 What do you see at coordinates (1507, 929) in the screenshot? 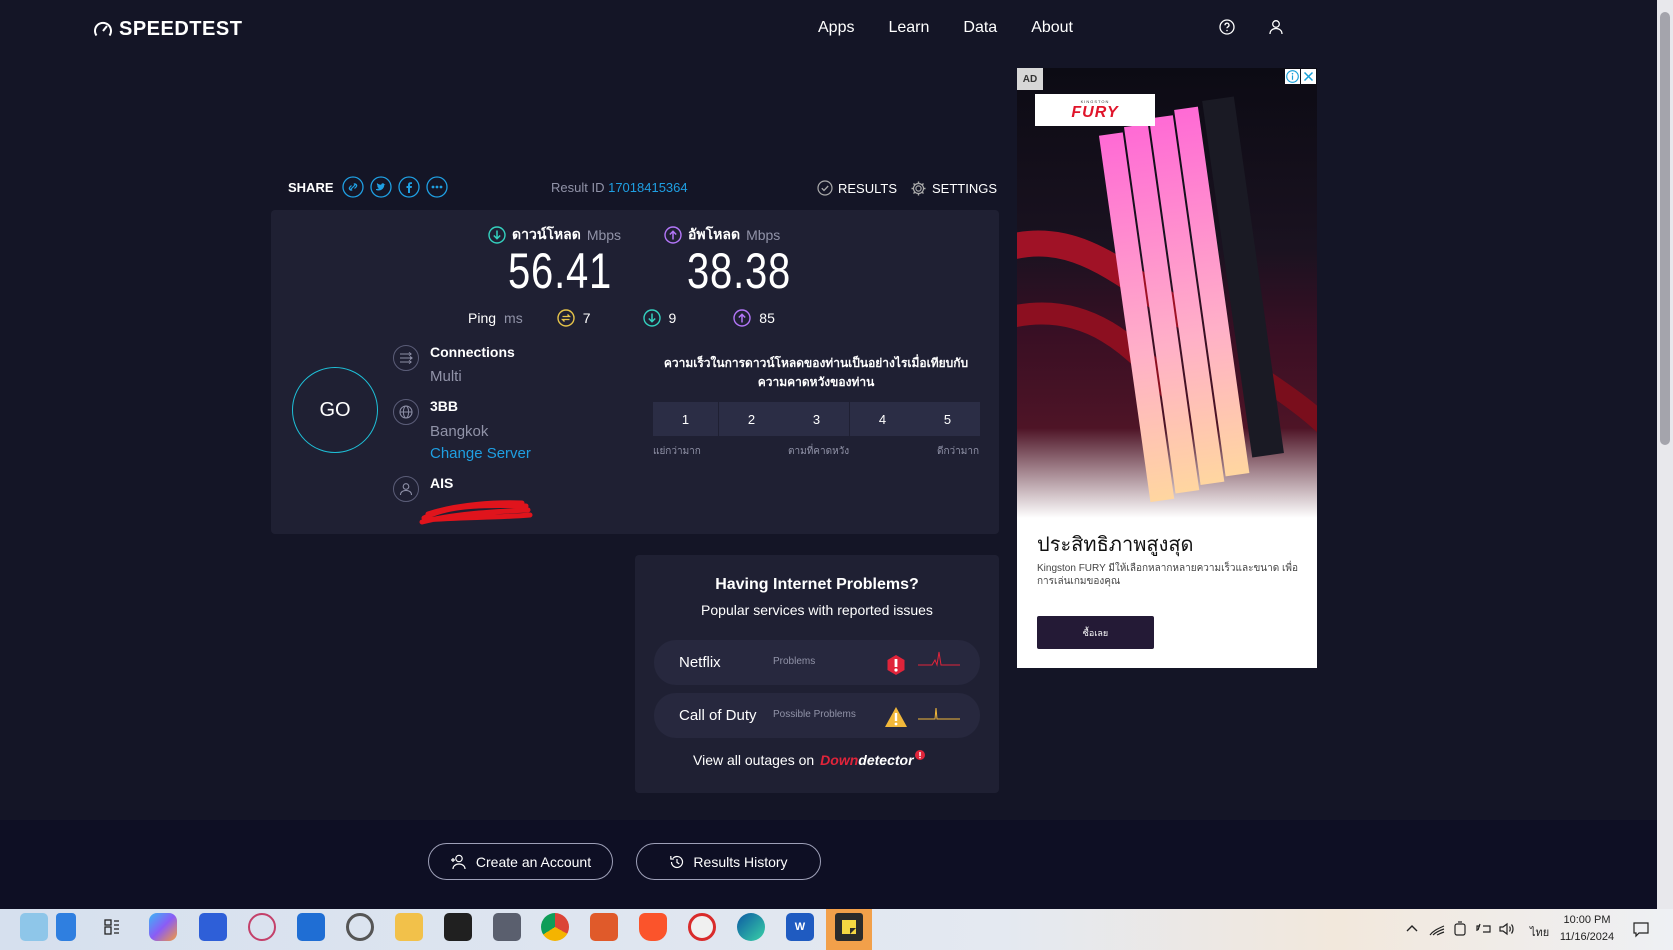
I see `tray-volume-icon` at bounding box center [1507, 929].